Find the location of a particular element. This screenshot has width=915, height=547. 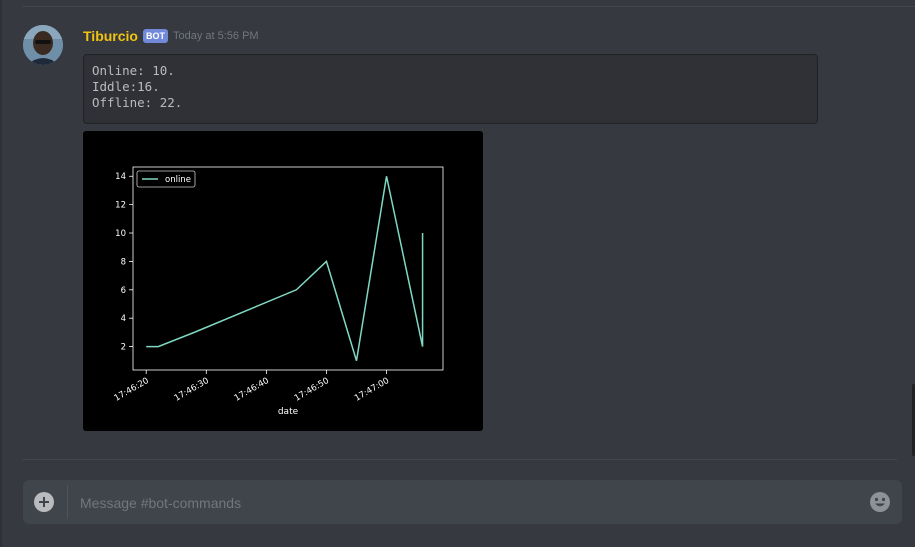

avatar-image is located at coordinates (43, 45).